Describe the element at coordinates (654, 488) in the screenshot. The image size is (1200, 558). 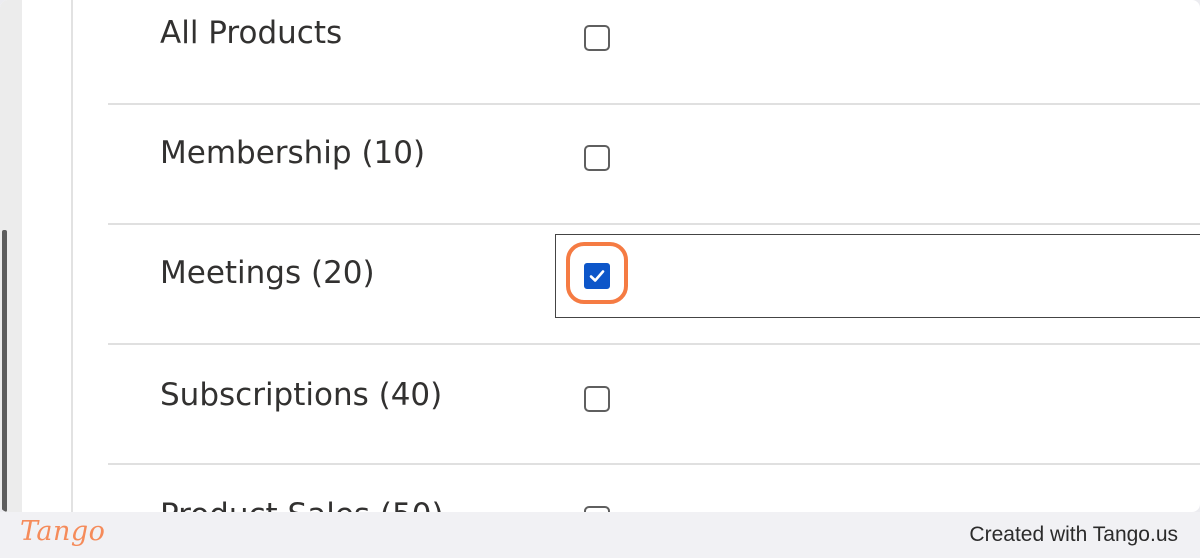
I see `list-item-product-sales: Product Sales (50)` at that location.